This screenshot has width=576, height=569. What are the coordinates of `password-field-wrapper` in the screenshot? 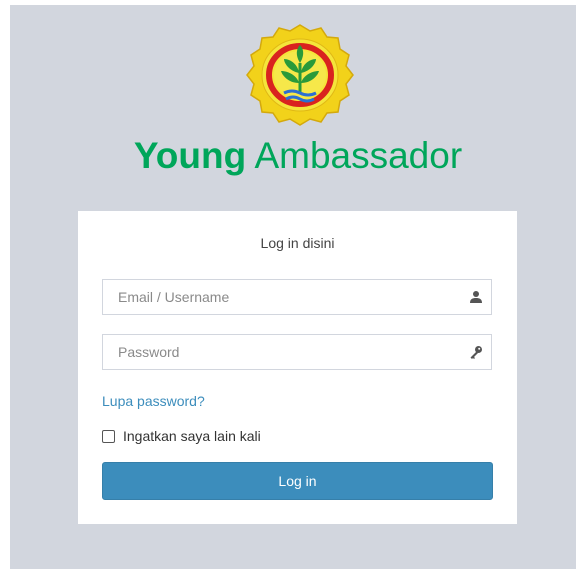 It's located at (297, 352).